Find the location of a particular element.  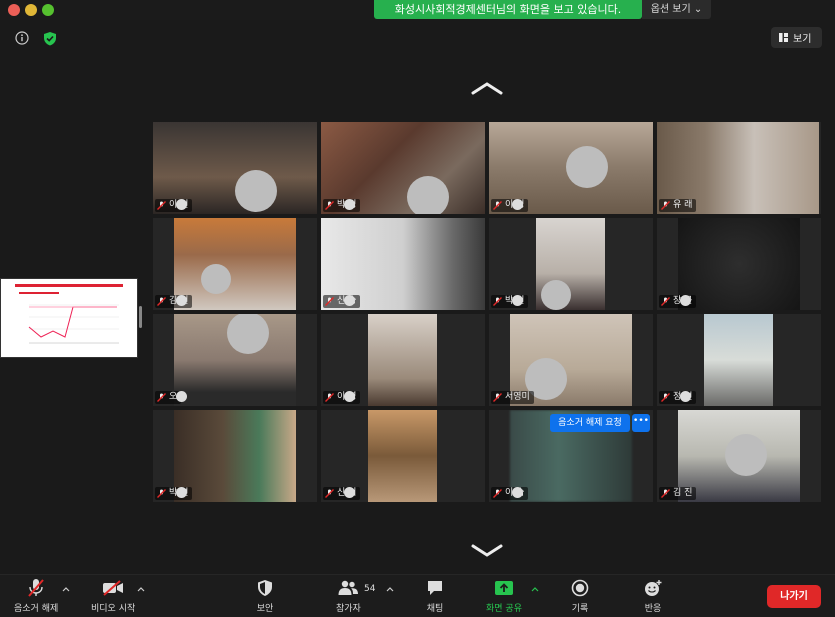

record-button: 기록 is located at coordinates (580, 596).